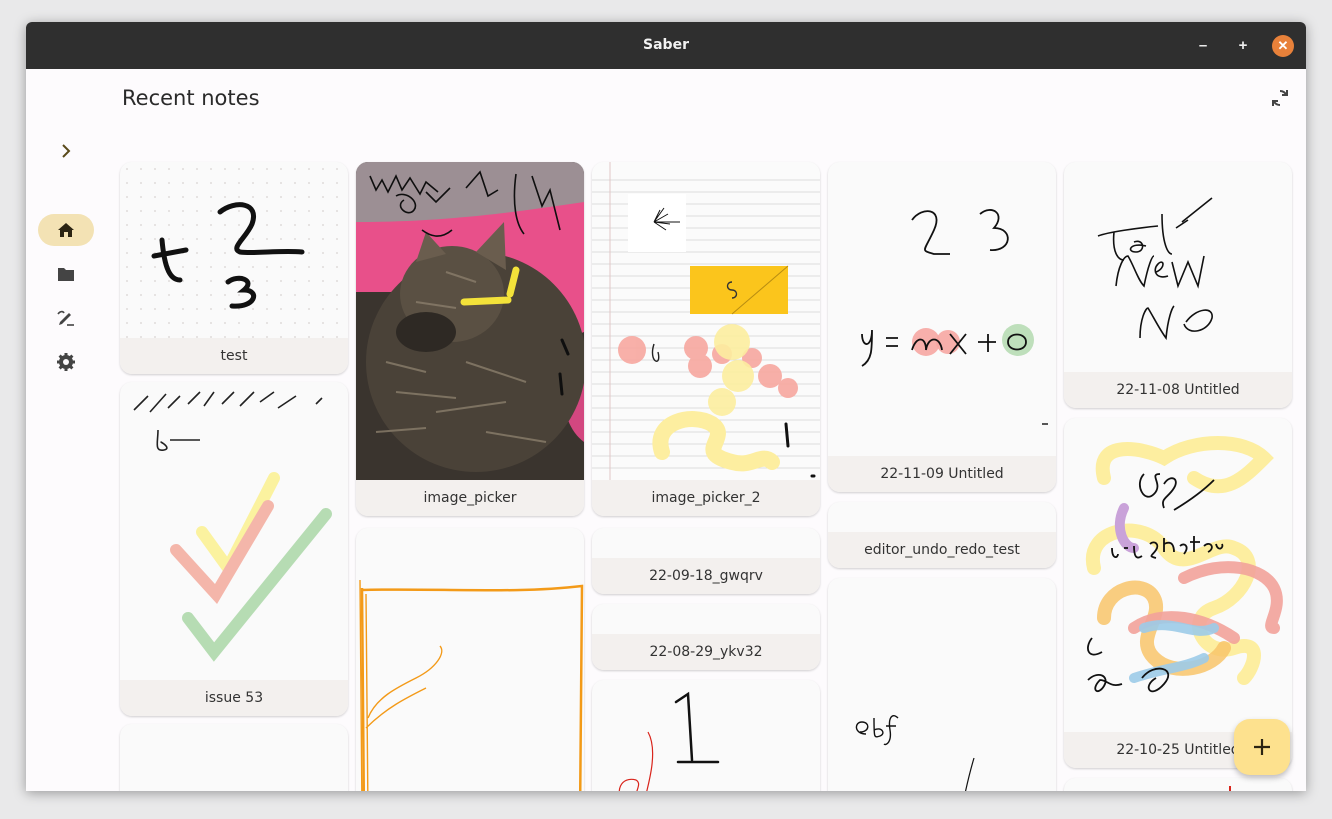 The image size is (1332, 819). I want to click on nav-home, so click(66, 230).